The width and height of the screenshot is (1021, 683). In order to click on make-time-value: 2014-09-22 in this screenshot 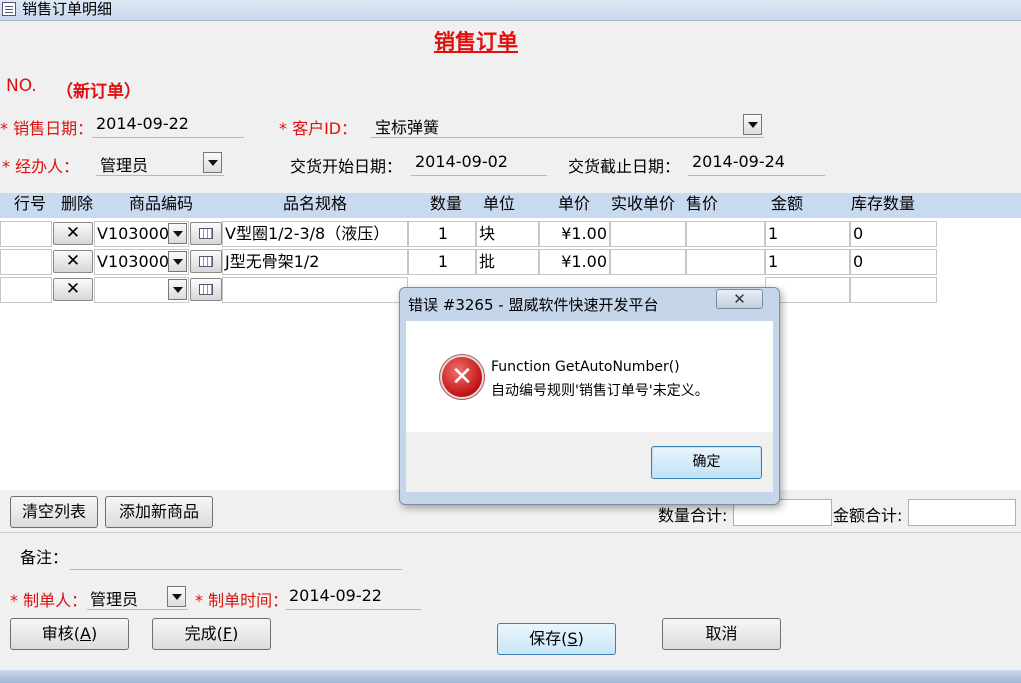, I will do `click(335, 595)`.